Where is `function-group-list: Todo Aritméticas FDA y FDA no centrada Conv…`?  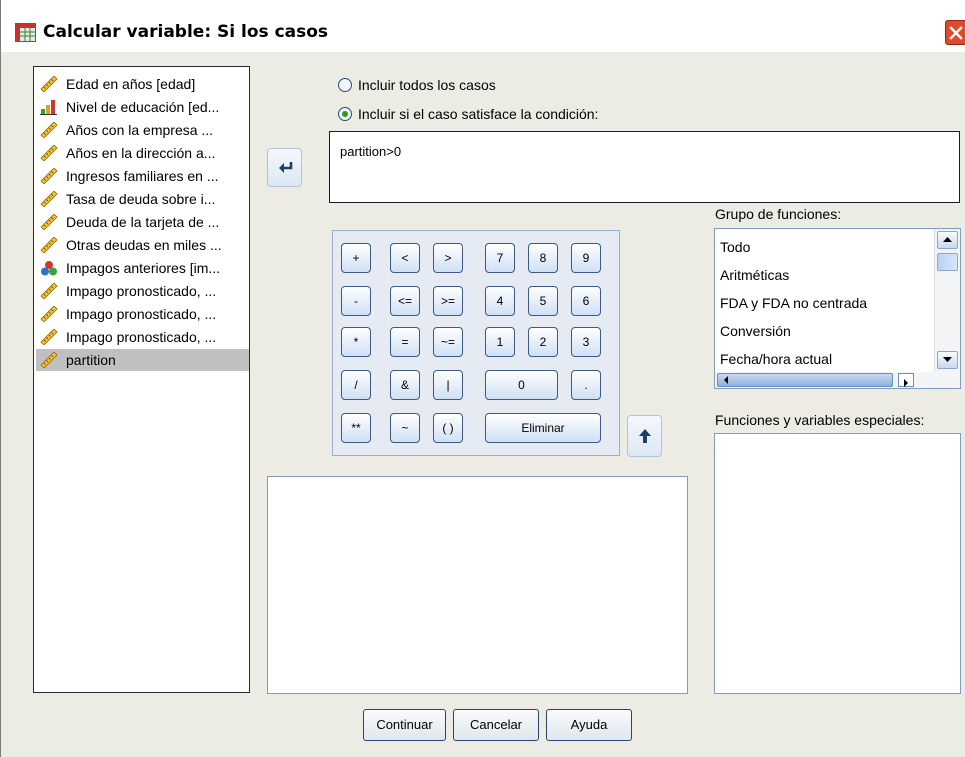
function-group-list: Todo Aritméticas FDA y FDA no centrada Conv… is located at coordinates (837, 308).